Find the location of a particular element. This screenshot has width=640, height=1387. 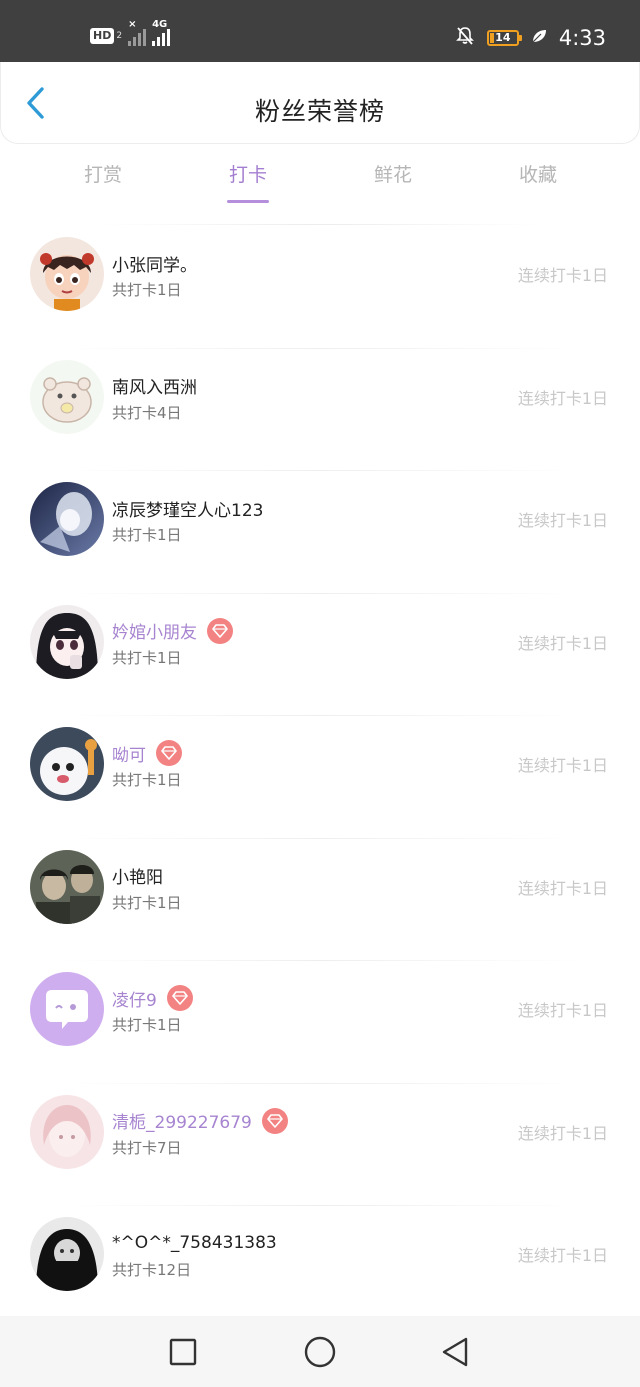

name-line: 清栀_299227679 is located at coordinates (200, 1120).